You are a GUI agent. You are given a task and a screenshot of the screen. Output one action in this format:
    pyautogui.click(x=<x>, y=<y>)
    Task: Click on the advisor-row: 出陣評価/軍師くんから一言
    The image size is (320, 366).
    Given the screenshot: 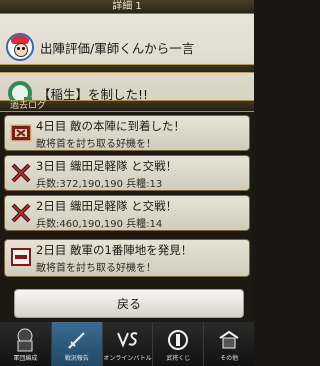 What is the action you would take?
    pyautogui.click(x=127, y=47)
    